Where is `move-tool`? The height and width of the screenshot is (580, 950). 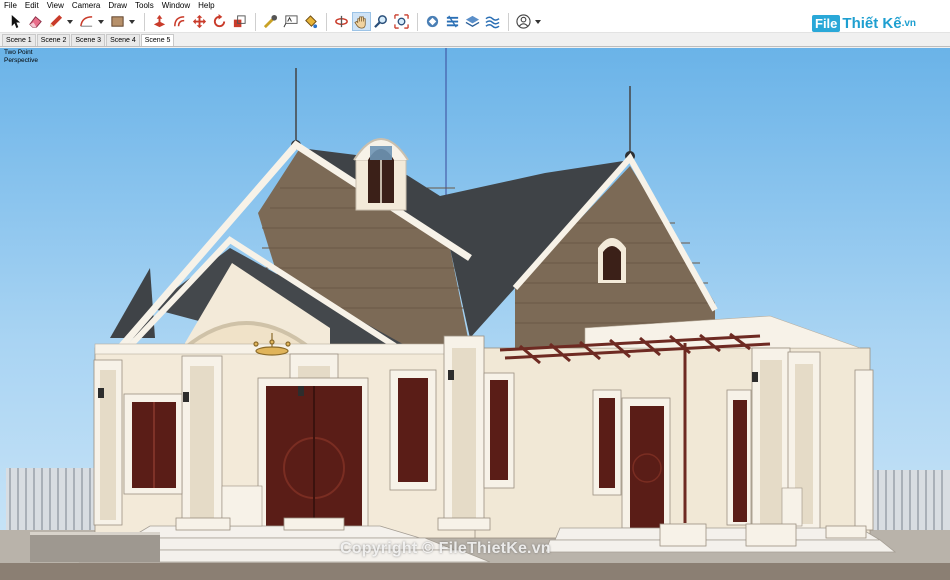 move-tool is located at coordinates (199, 21).